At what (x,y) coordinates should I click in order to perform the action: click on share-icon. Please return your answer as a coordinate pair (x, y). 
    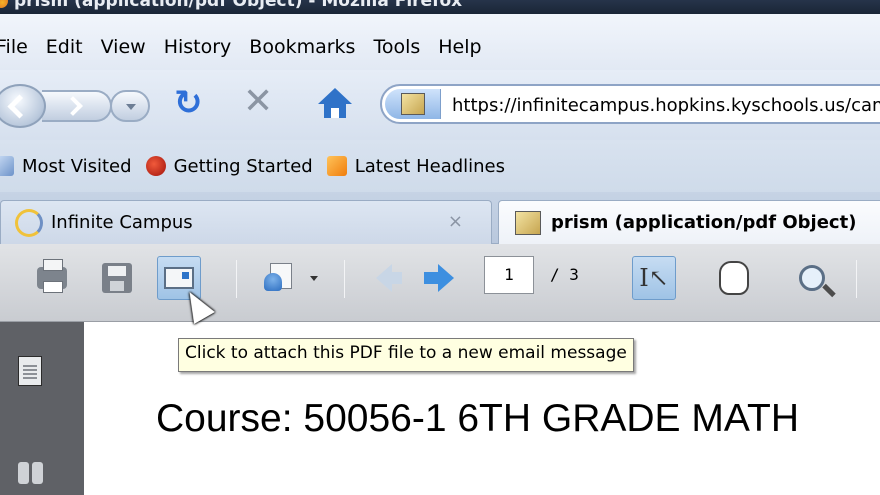
    Looking at the image, I should click on (278, 278).